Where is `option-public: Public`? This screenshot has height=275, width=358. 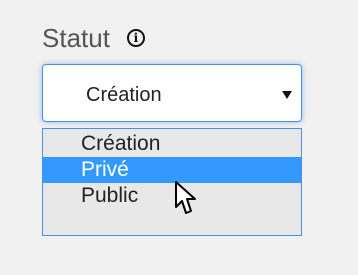 option-public: Public is located at coordinates (172, 196).